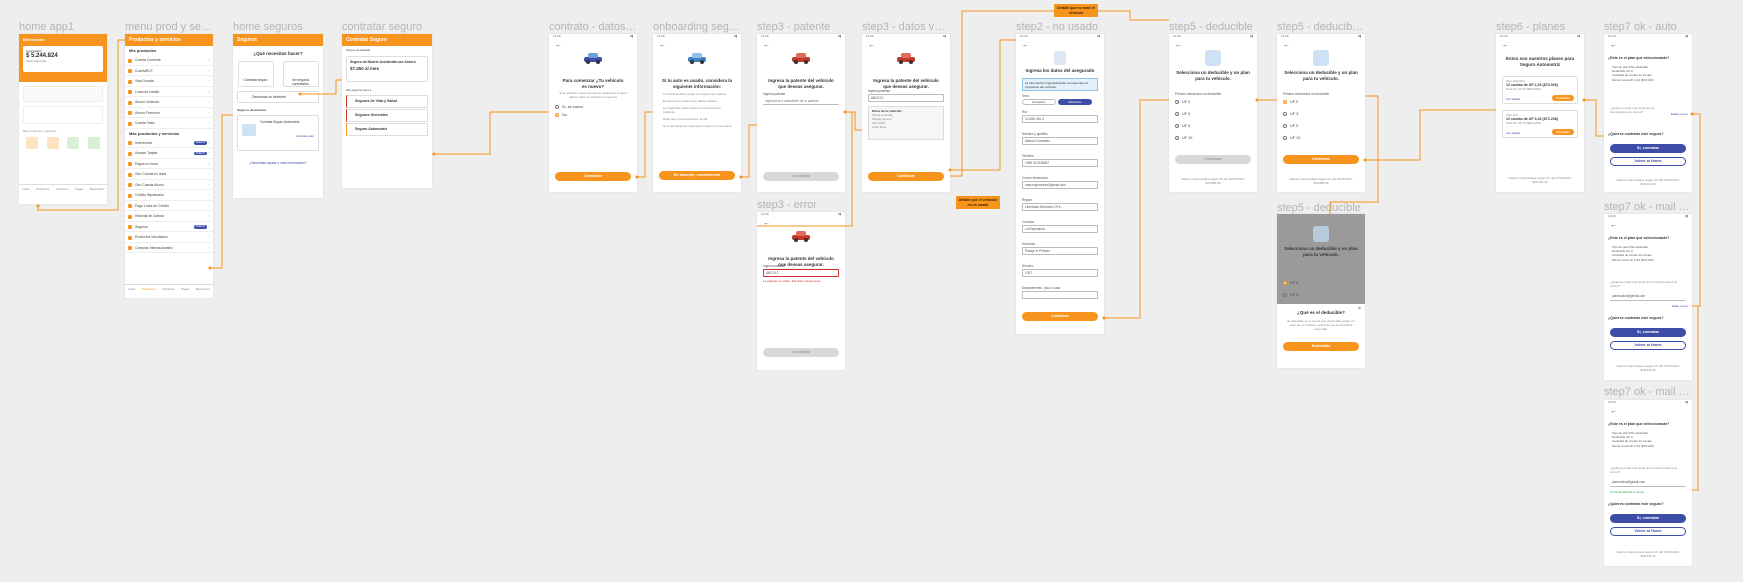  Describe the element at coordinates (169, 227) in the screenshot. I see `list-item-seguros: Seguros NUEVO` at that location.